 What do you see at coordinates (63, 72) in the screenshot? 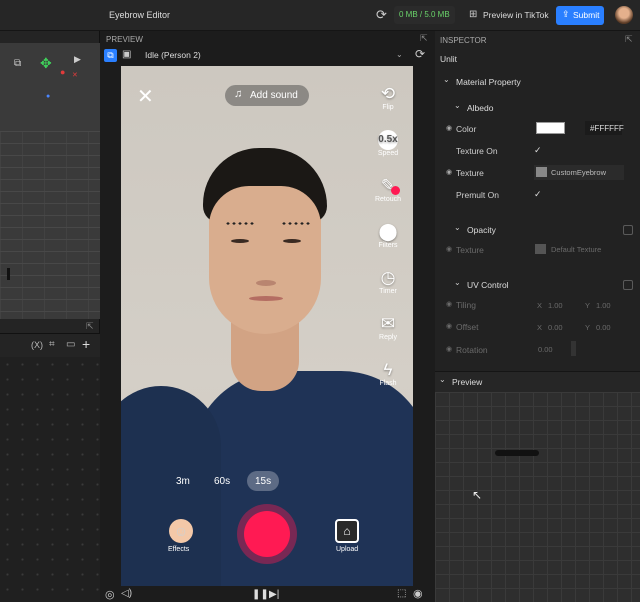
I see `gizmo-x-icon: ●` at bounding box center [63, 72].